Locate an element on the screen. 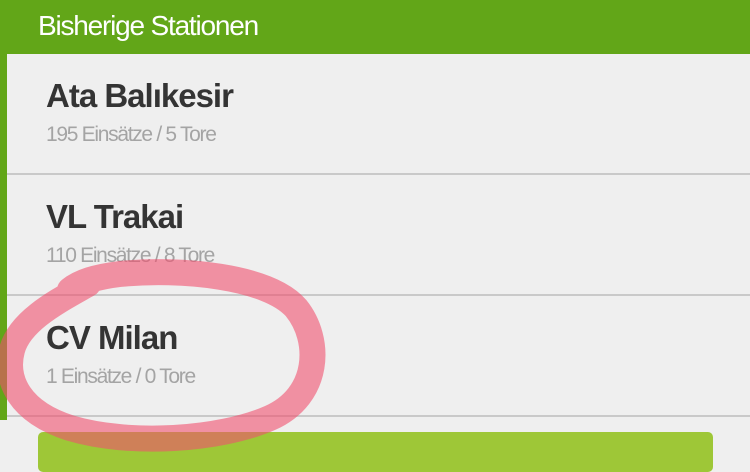 This screenshot has width=750, height=472. station-name: CV Milan is located at coordinates (112, 337).